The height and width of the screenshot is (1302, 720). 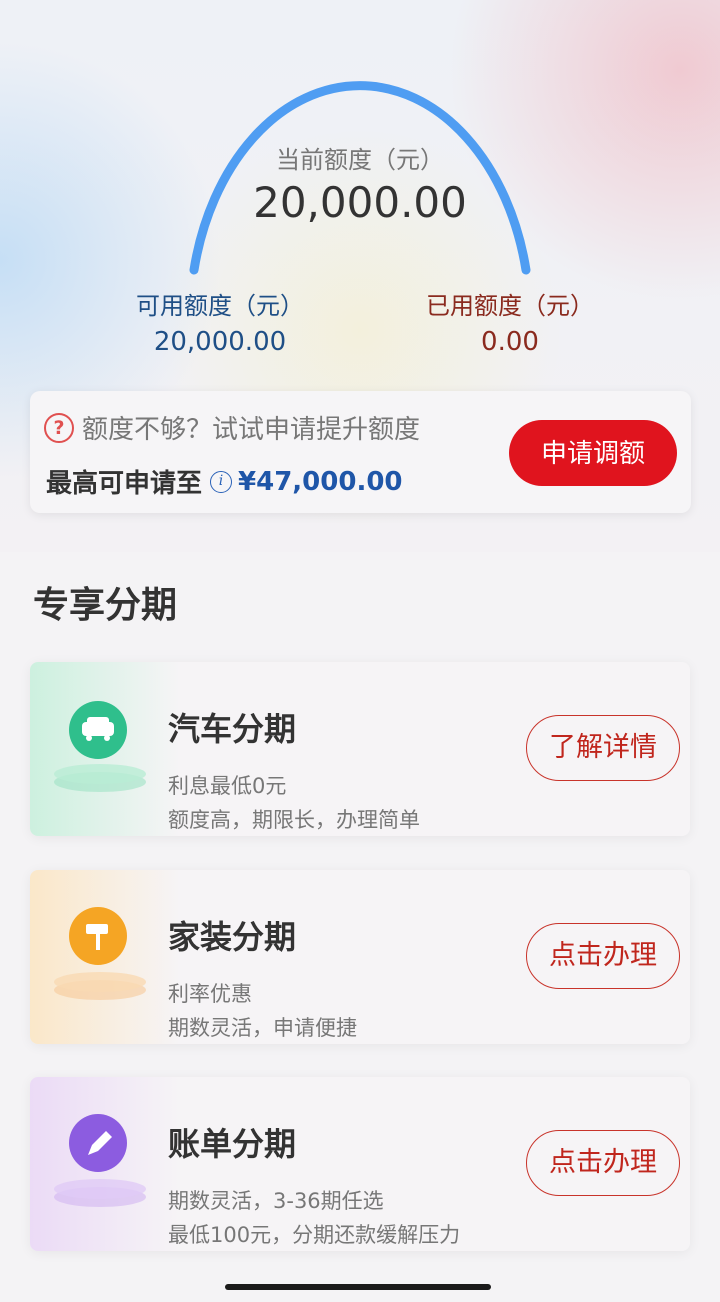 What do you see at coordinates (124, 484) in the screenshot?
I see `max-limit-label: 最高可申请至` at bounding box center [124, 484].